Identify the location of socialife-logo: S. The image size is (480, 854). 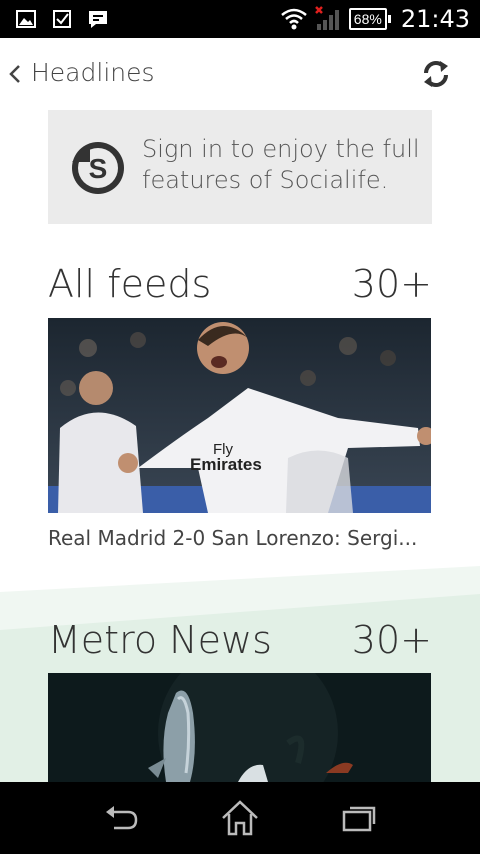
(98, 168).